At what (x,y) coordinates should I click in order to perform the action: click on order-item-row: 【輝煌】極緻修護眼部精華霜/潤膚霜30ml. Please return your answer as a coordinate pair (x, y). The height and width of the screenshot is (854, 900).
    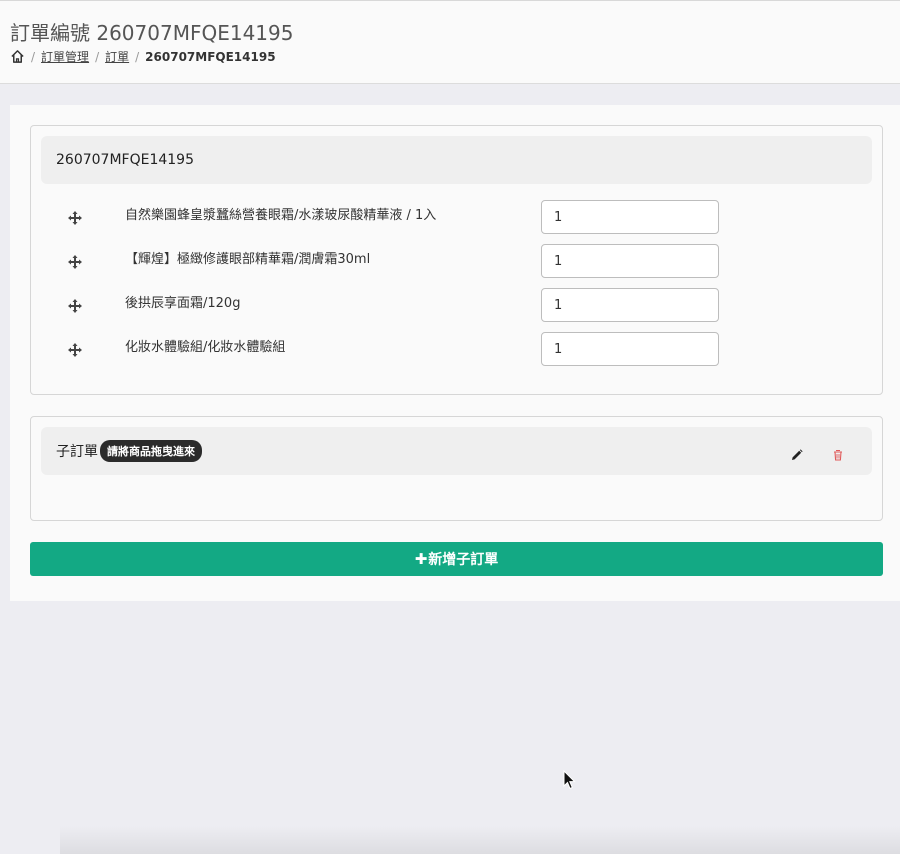
    Looking at the image, I should click on (457, 261).